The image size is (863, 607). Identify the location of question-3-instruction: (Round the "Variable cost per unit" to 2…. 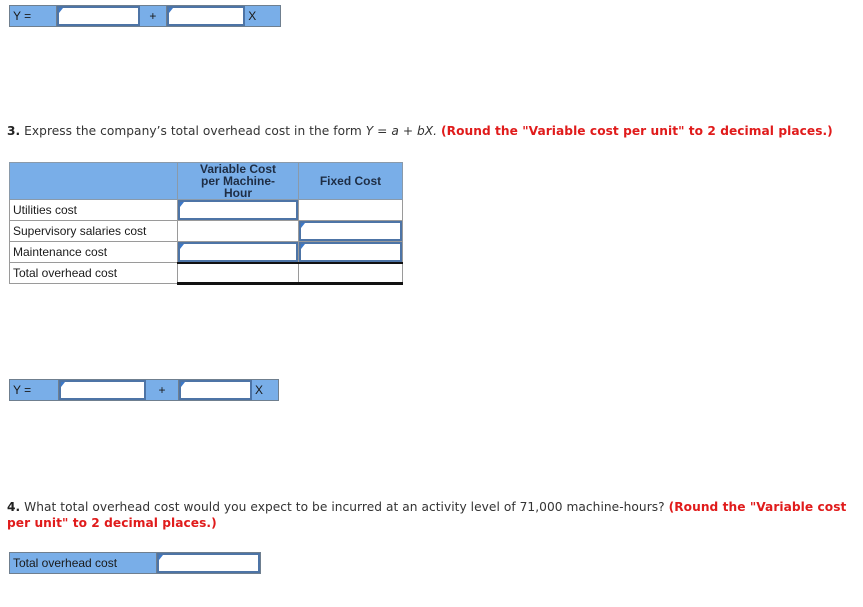
(637, 131).